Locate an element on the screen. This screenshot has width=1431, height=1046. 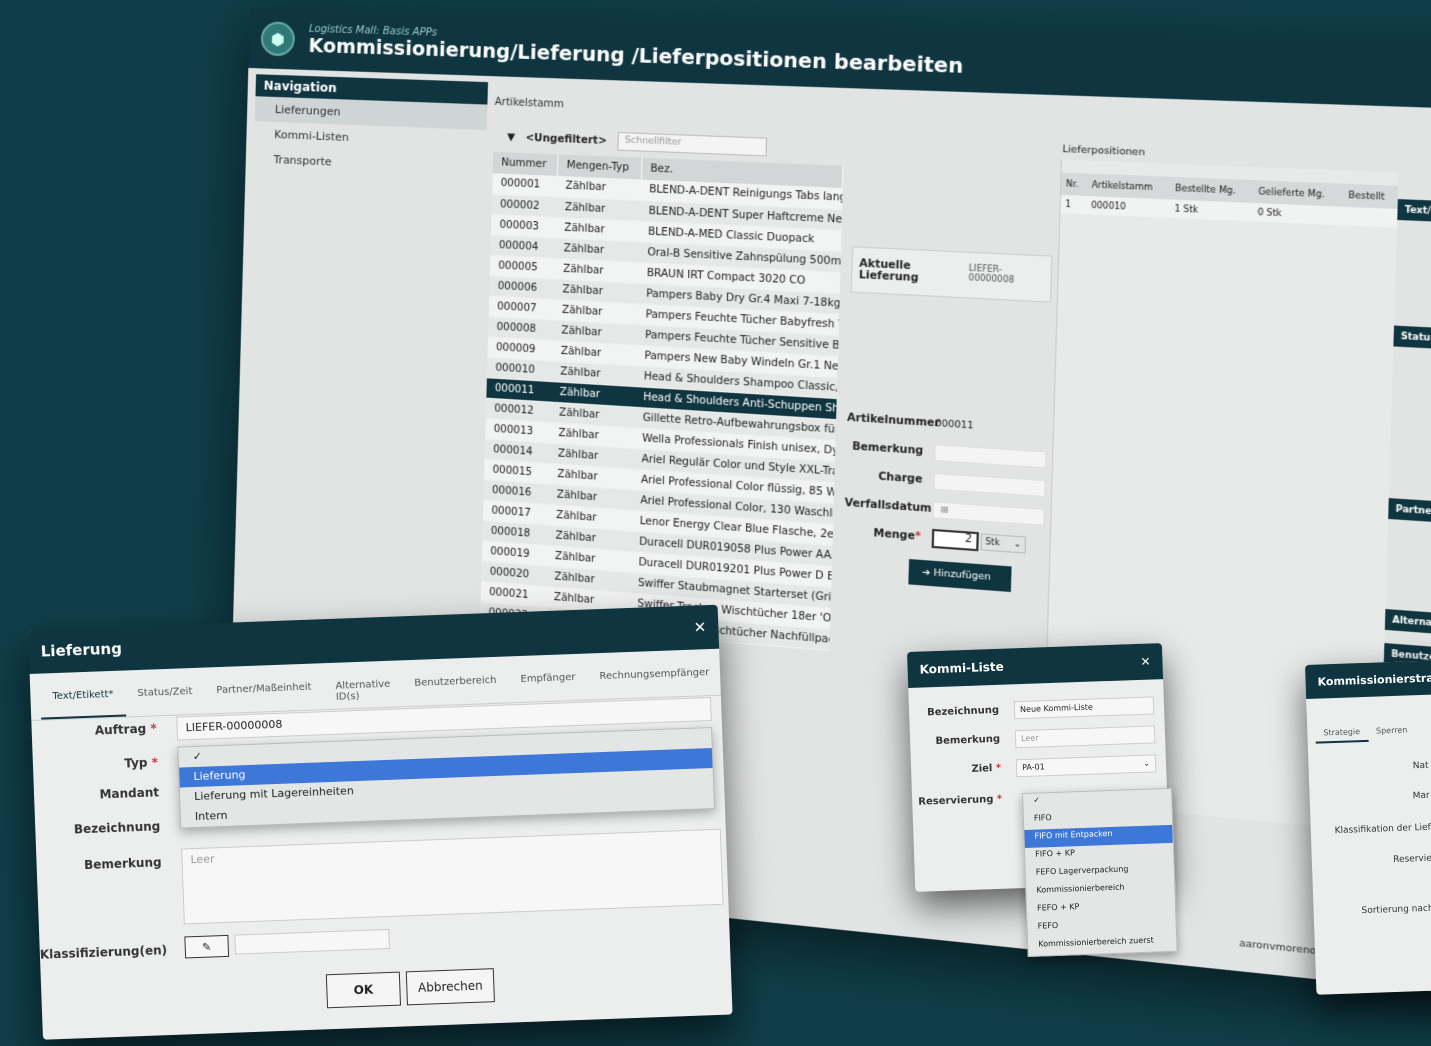
table-cell: 0 Stk is located at coordinates (1298, 214).